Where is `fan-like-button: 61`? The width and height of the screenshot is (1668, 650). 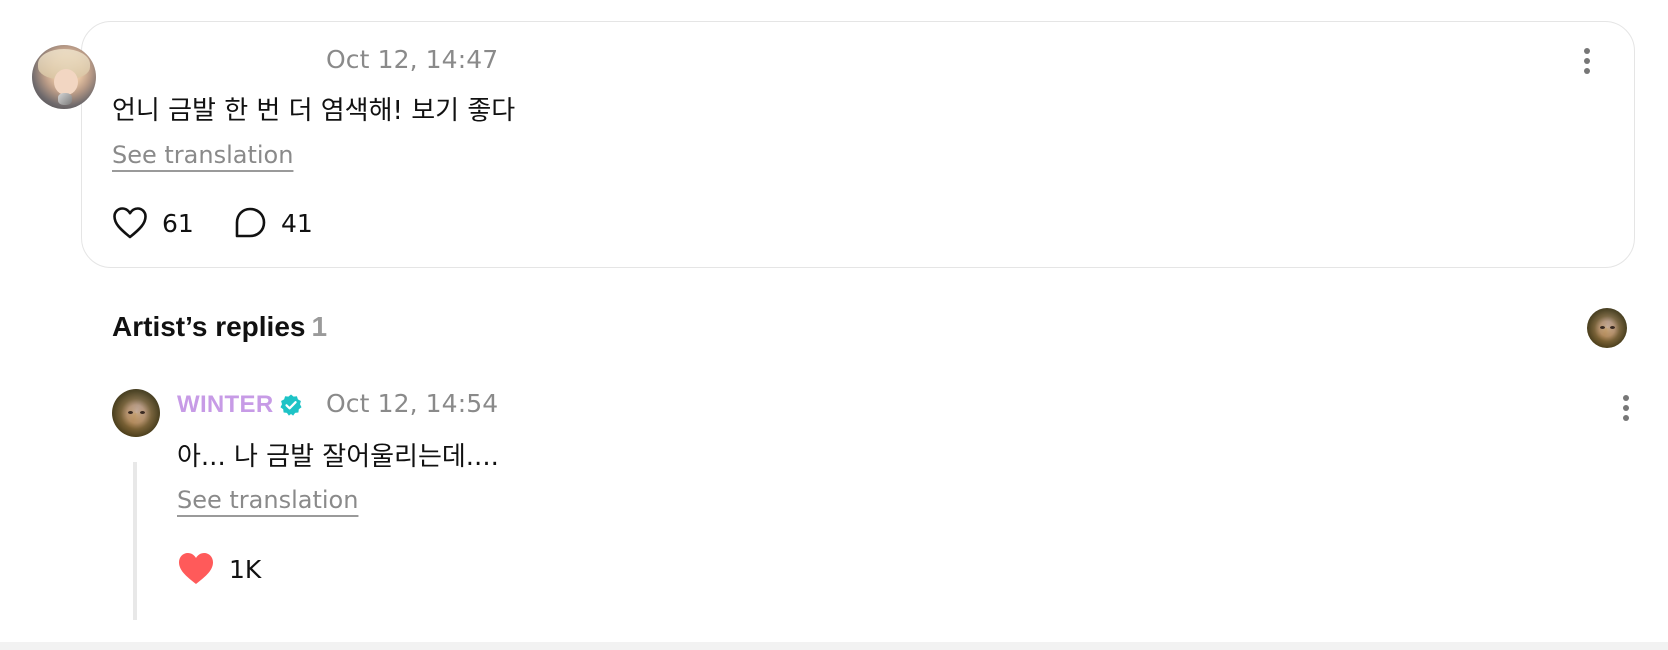 fan-like-button: 61 is located at coordinates (153, 223).